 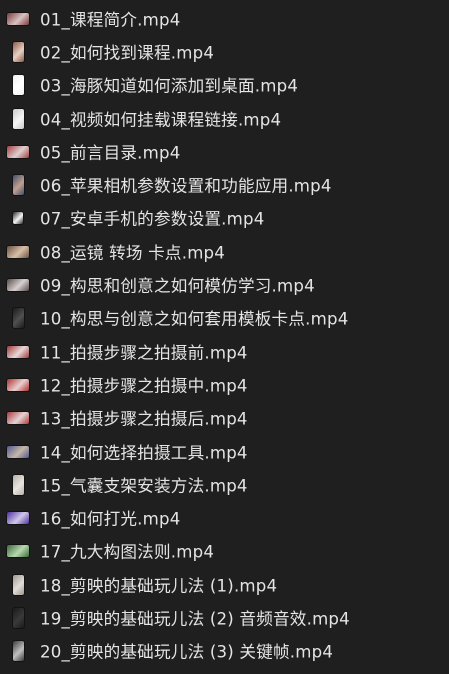 I want to click on file-row: 01_课程简介.mp4, so click(x=224, y=18).